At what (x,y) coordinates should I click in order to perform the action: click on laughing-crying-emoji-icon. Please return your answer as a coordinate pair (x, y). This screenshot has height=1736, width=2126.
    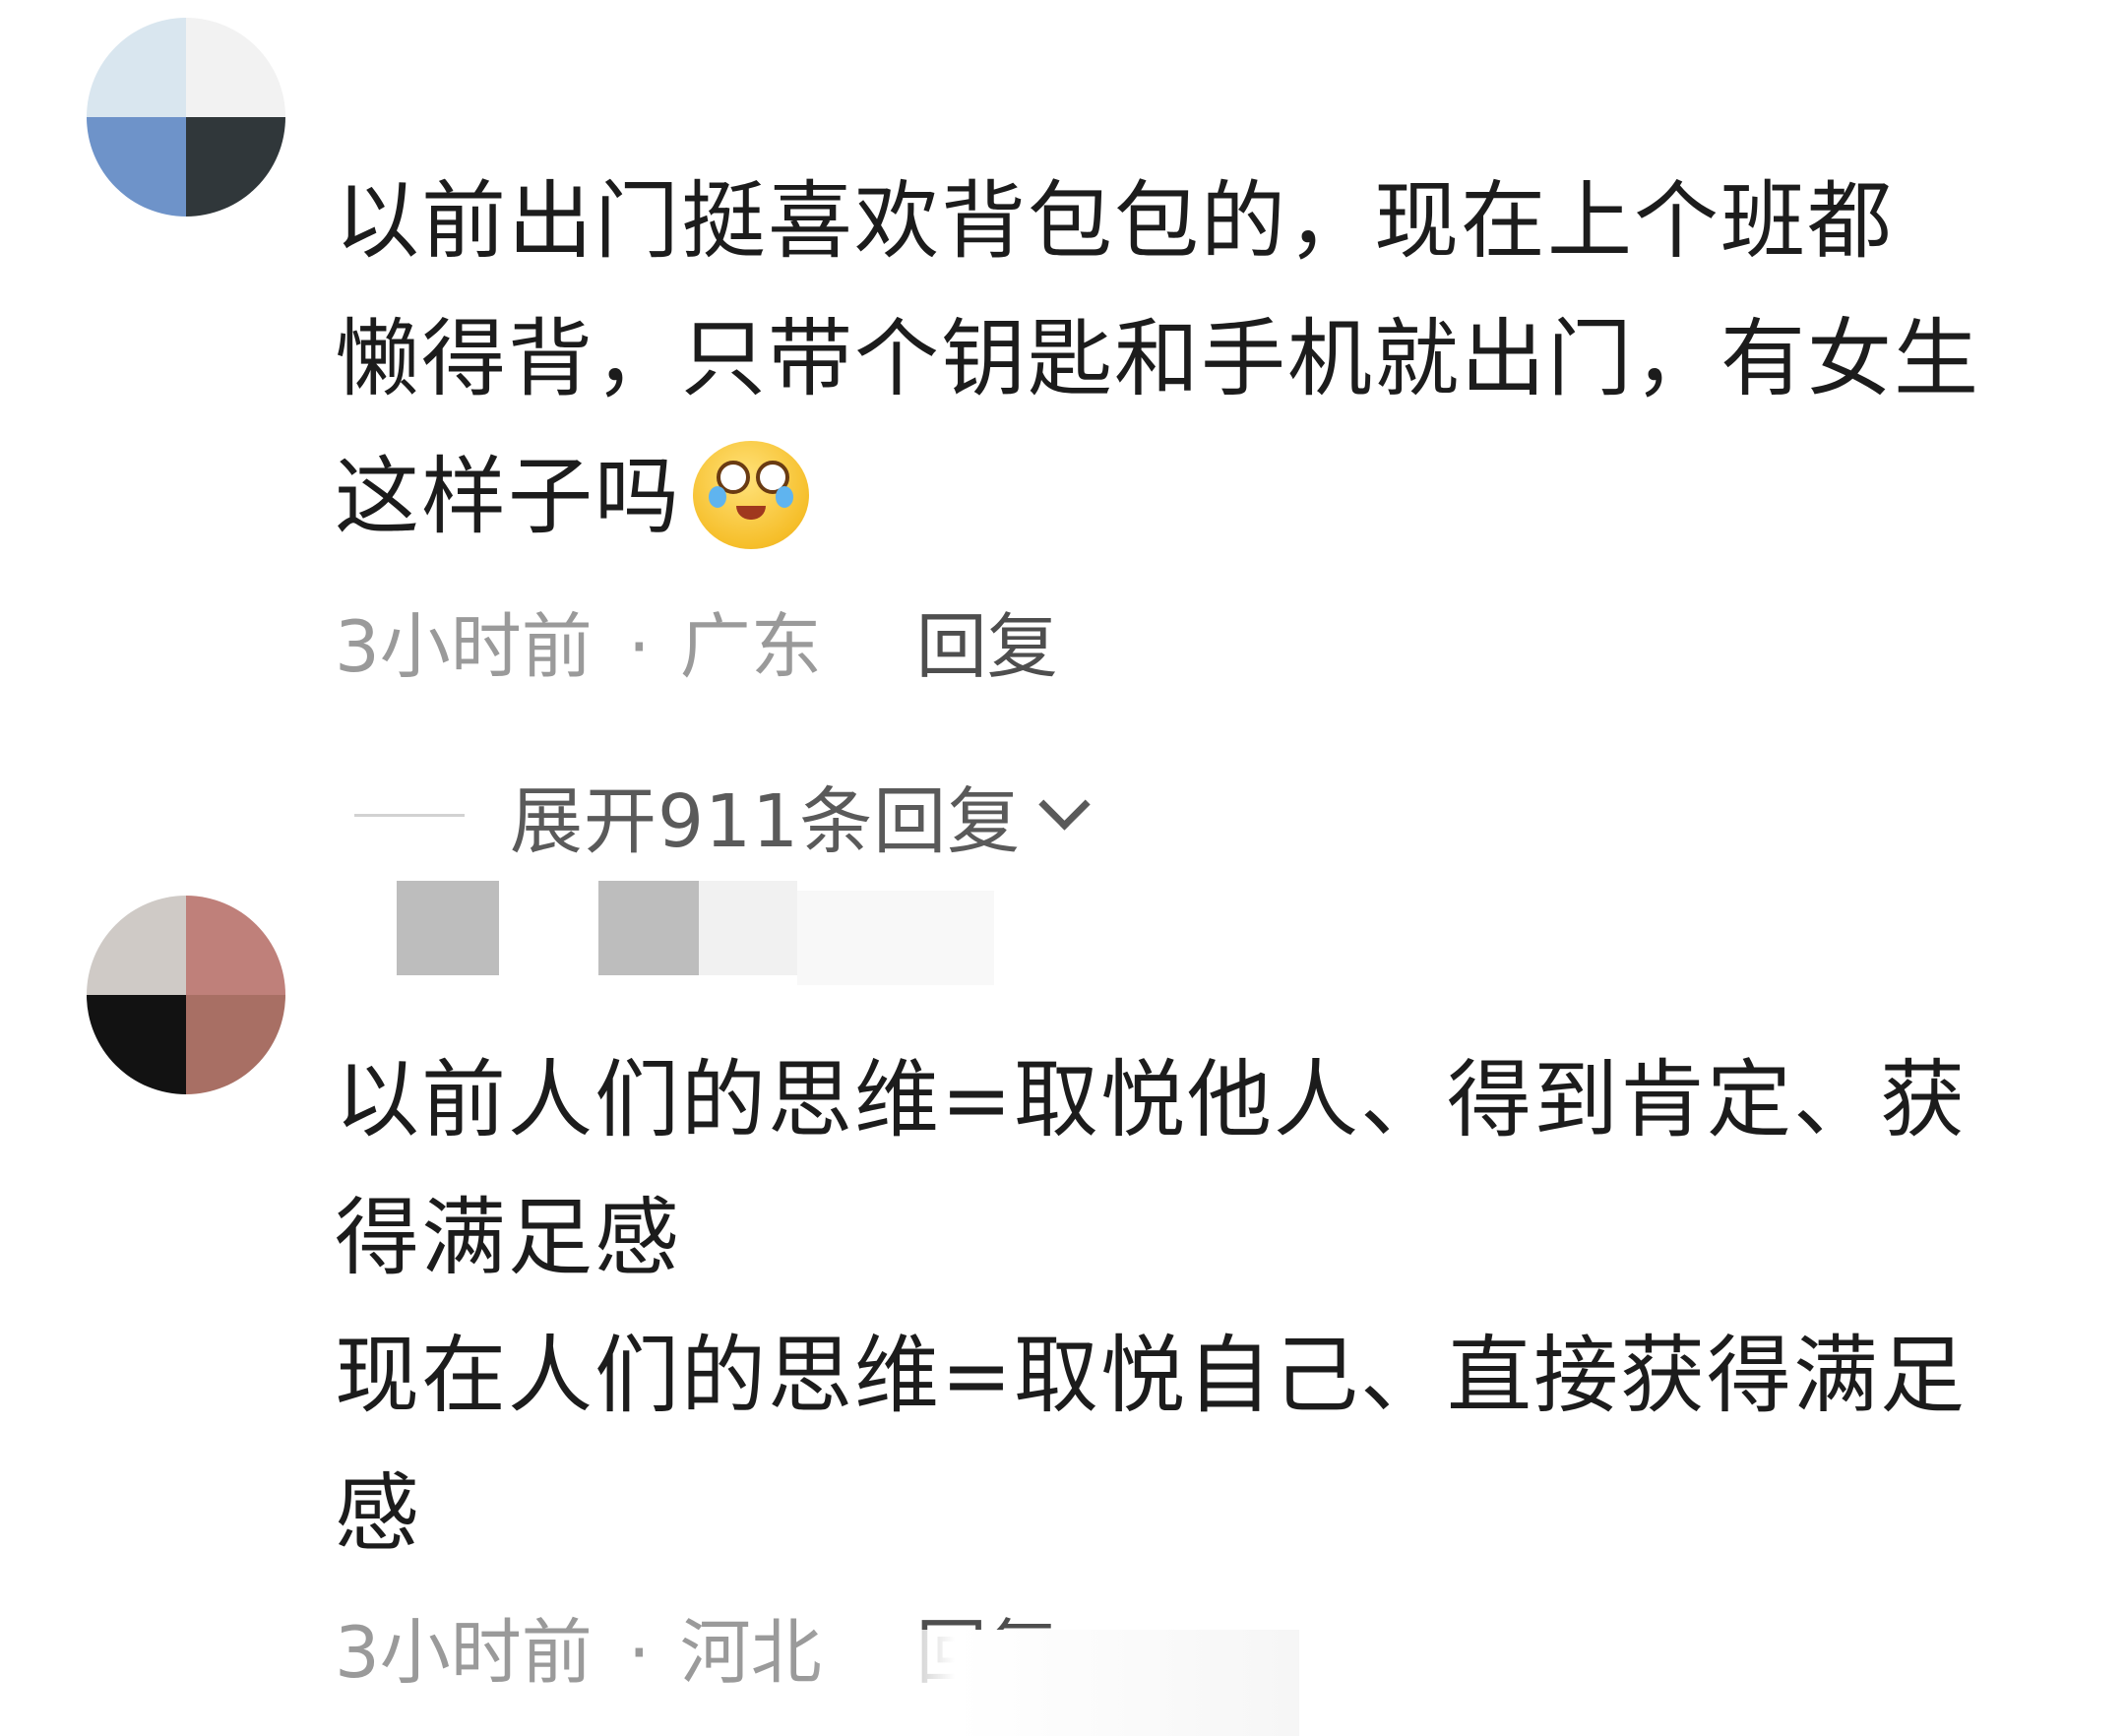
    Looking at the image, I should click on (751, 491).